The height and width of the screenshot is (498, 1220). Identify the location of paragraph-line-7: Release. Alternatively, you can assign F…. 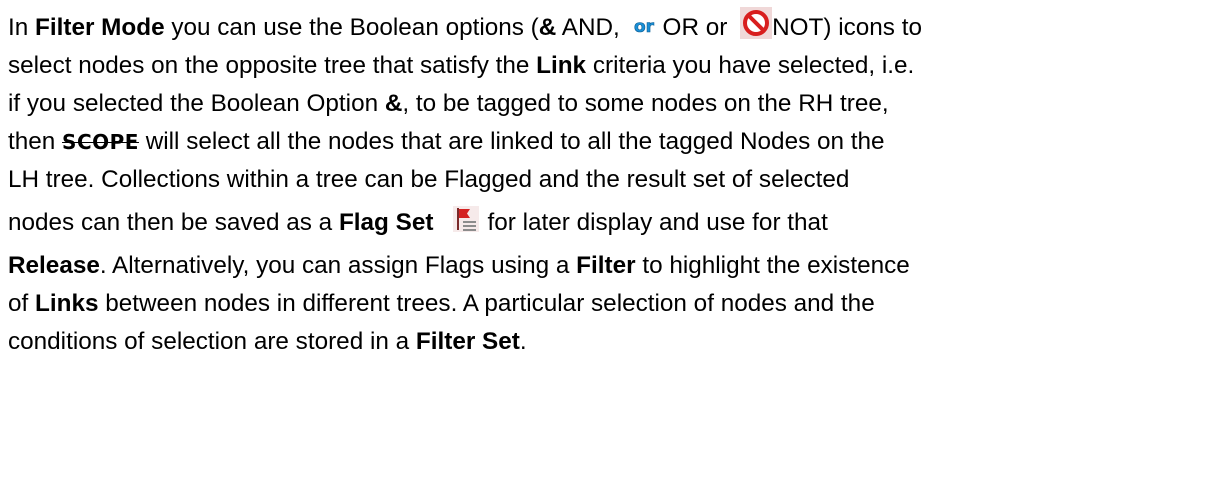
(610, 266).